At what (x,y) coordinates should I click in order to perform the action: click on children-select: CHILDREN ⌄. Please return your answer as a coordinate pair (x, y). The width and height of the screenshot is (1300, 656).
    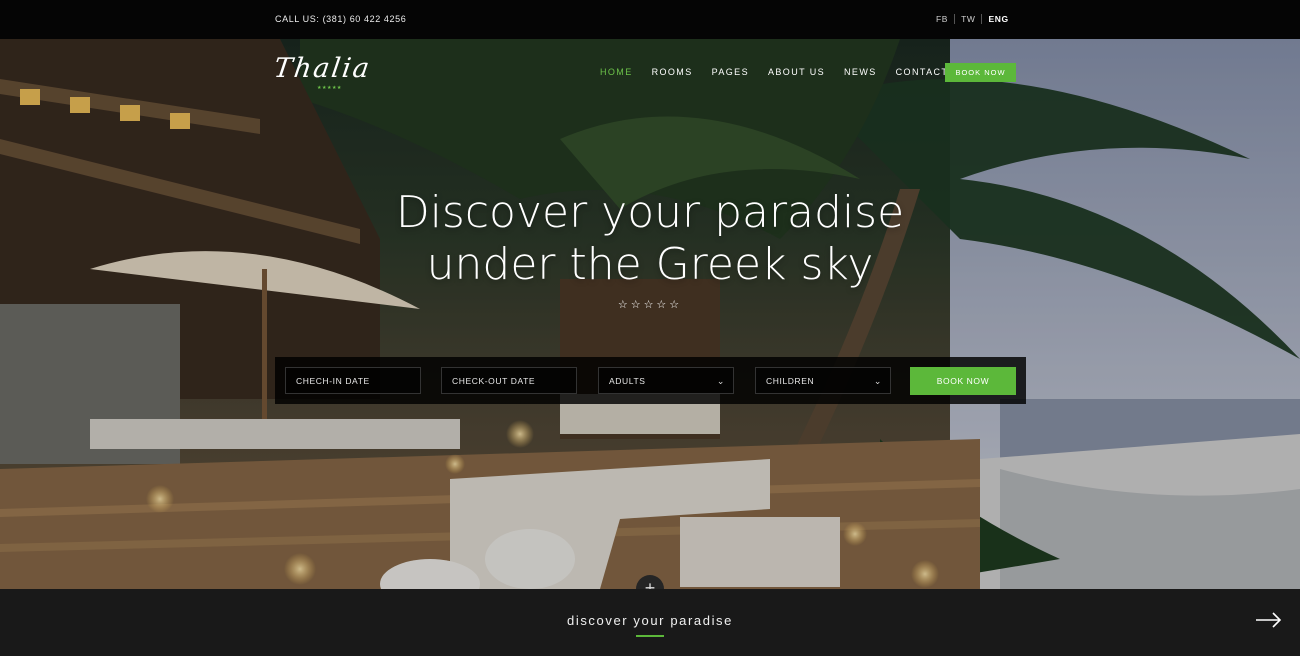
    Looking at the image, I should click on (823, 380).